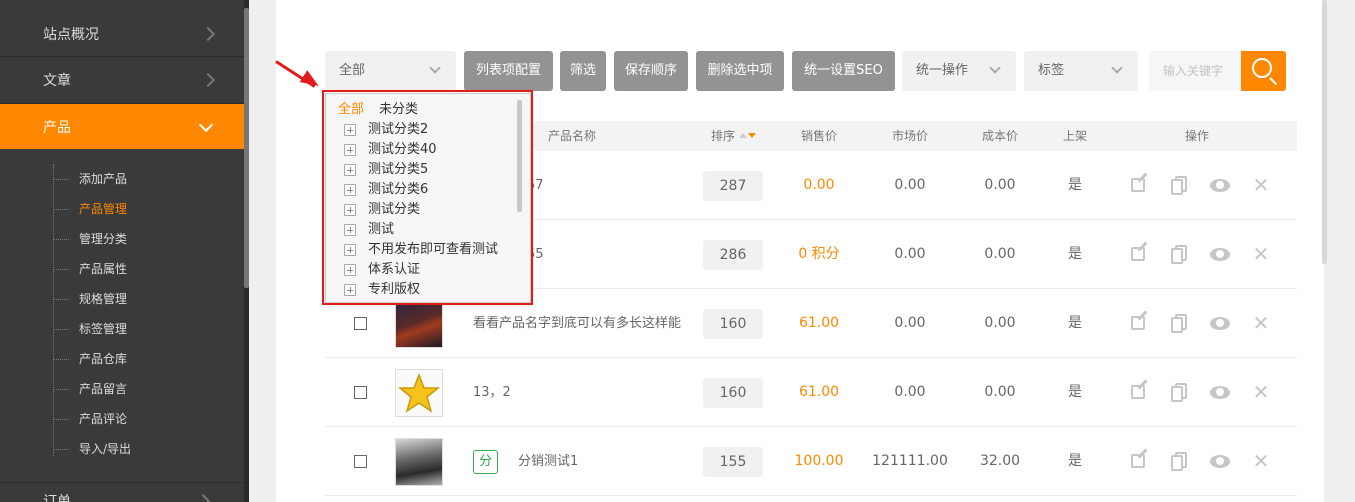 Image resolution: width=1355 pixels, height=502 pixels. What do you see at coordinates (246, 251) in the screenshot?
I see `sidebar-scrollbar` at bounding box center [246, 251].